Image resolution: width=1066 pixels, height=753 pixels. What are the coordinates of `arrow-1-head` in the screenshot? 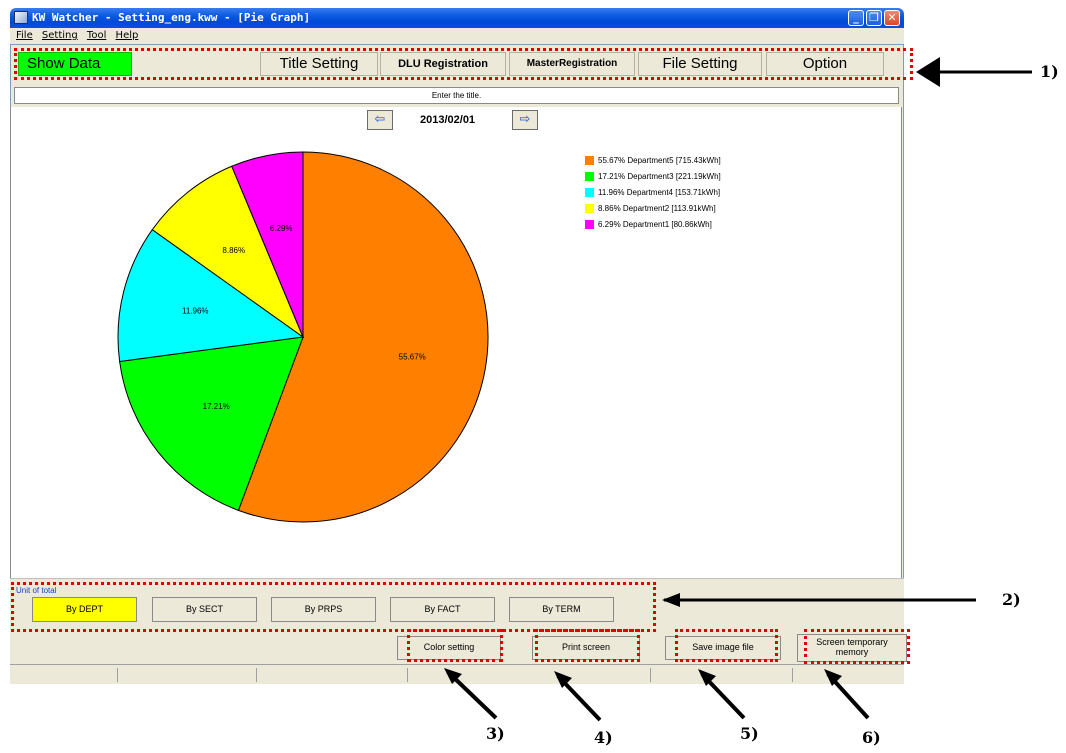 It's located at (927, 72).